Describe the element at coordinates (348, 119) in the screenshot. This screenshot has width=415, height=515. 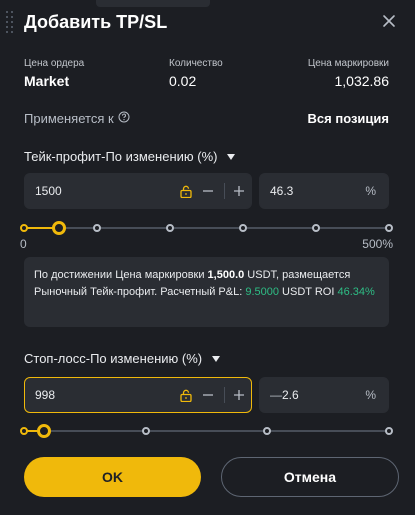
I see `applies-to-value: Вся позиция` at that location.